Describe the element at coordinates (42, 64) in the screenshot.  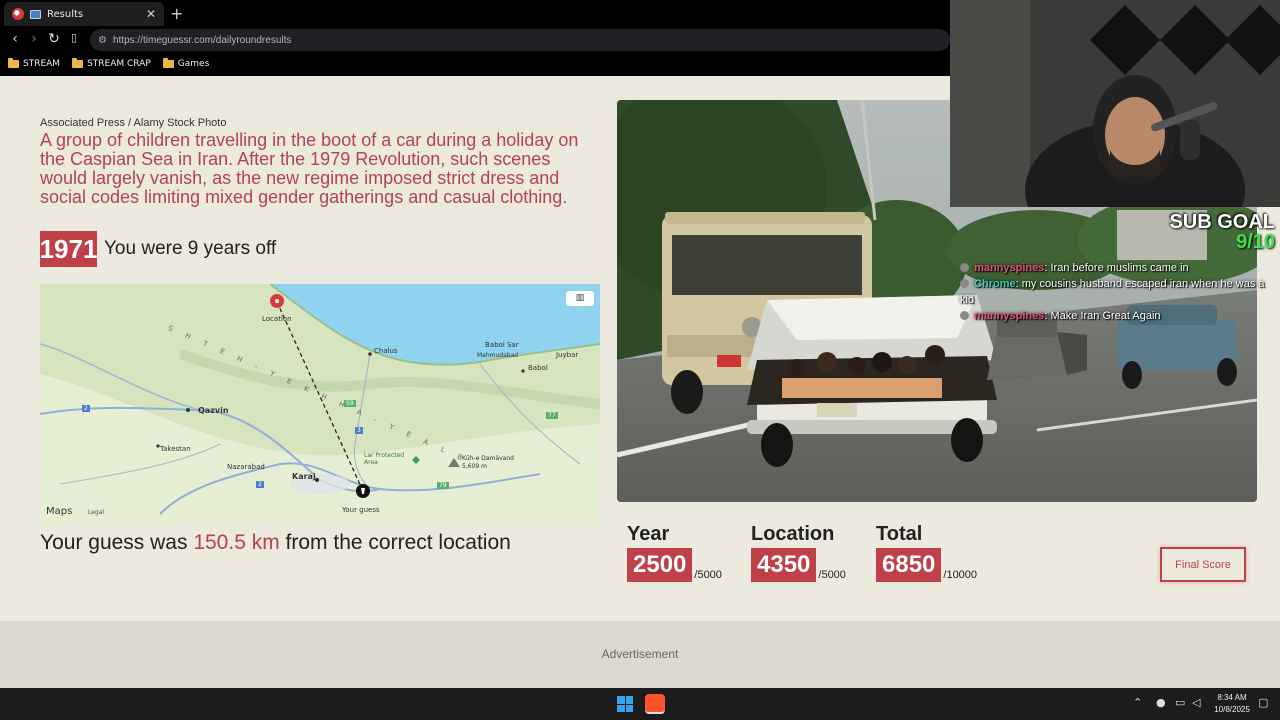
I see `bookmark-label: STREAM` at that location.